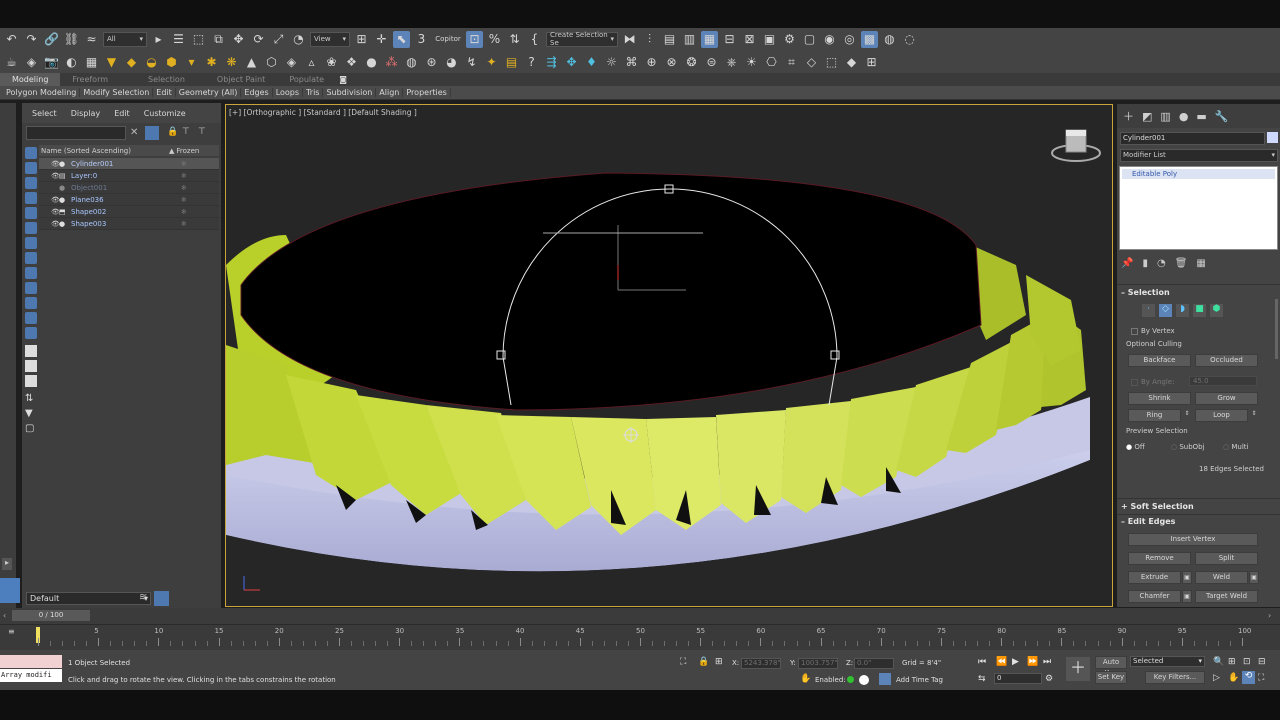  I want to click on scale-icon: ⤢, so click(278, 39).